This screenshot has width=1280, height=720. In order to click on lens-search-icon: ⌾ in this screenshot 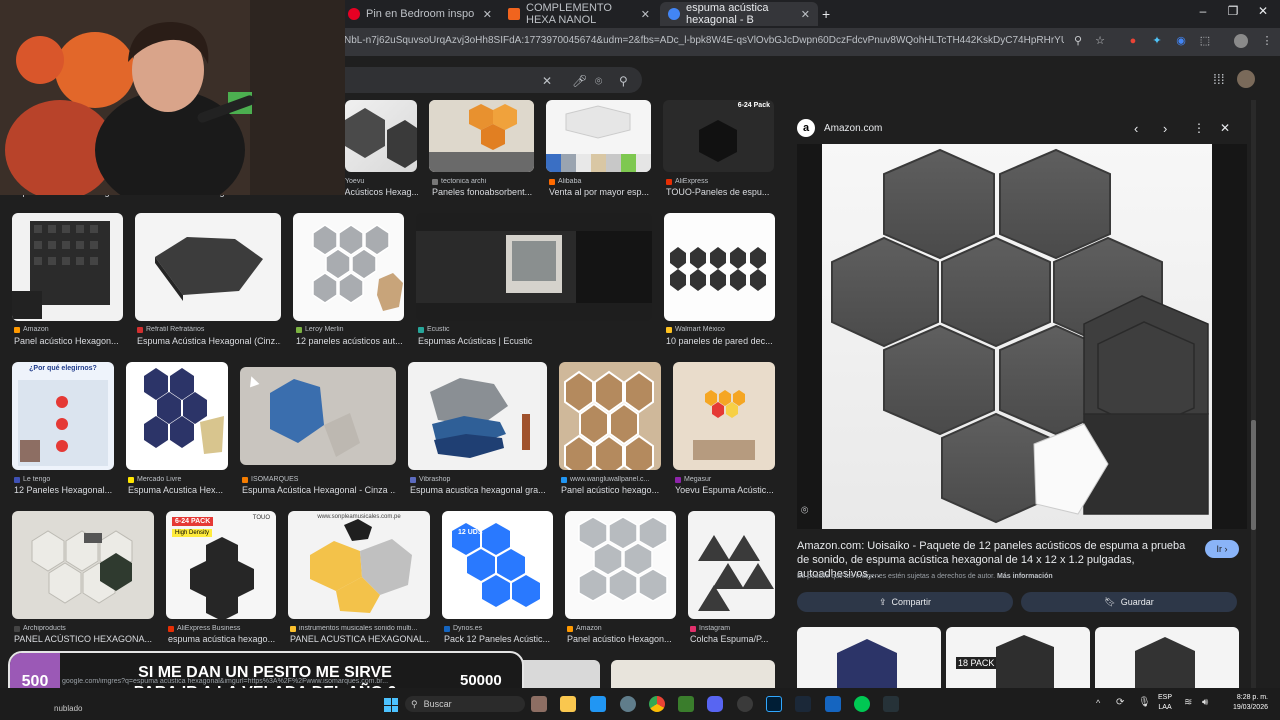, I will do `click(804, 510)`.